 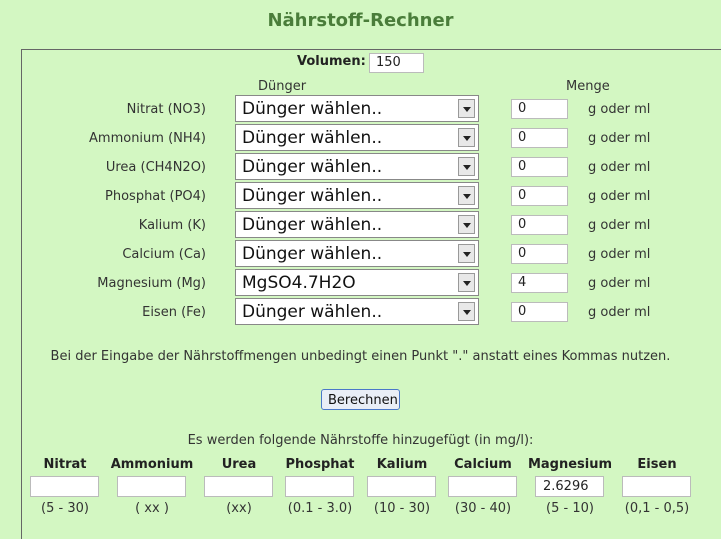 I want to click on fertilizer-header: Dünger, so click(x=282, y=86).